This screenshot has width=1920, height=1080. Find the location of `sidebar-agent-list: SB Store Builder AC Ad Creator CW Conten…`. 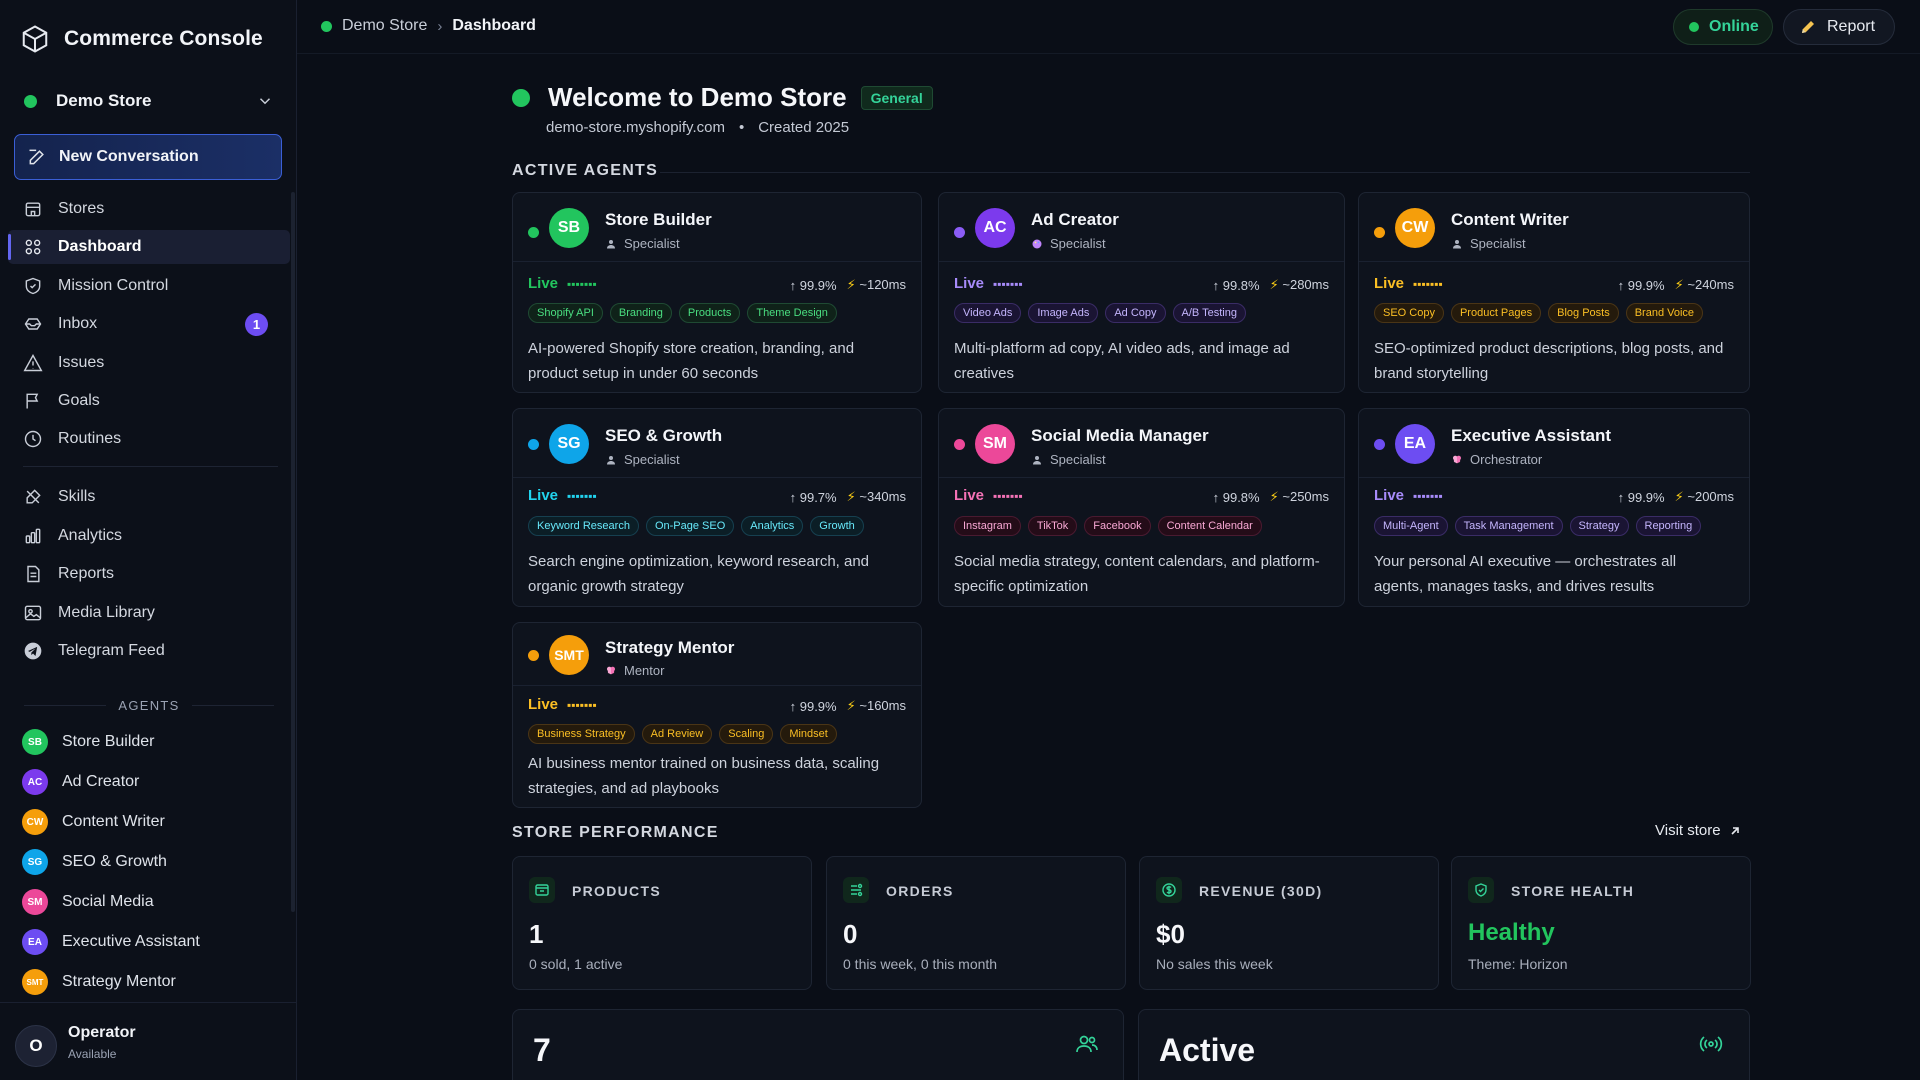

sidebar-agent-list: SB Store Builder AC Ad Creator CW Conten… is located at coordinates (152, 862).